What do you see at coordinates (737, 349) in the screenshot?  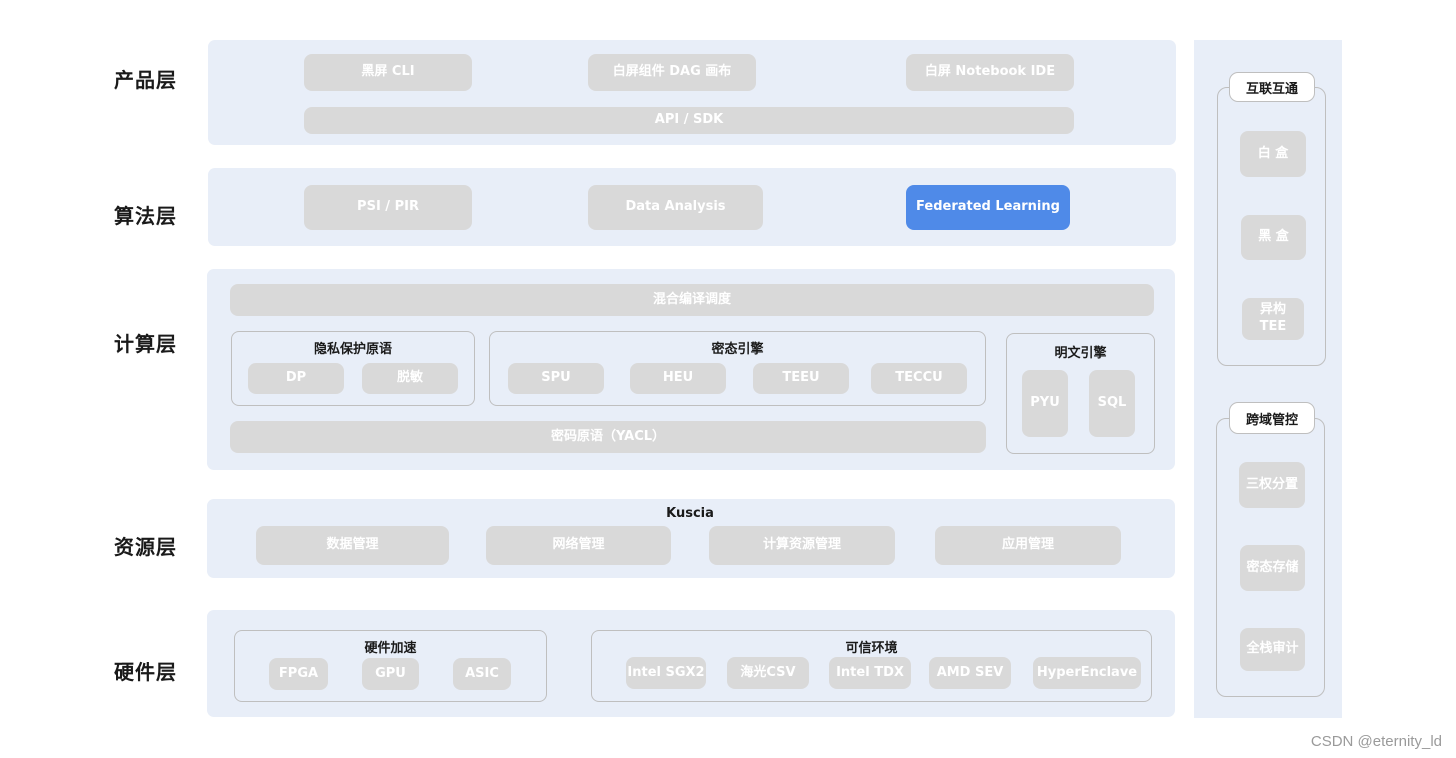 I see `cipher-engine-title: 密态引擎` at bounding box center [737, 349].